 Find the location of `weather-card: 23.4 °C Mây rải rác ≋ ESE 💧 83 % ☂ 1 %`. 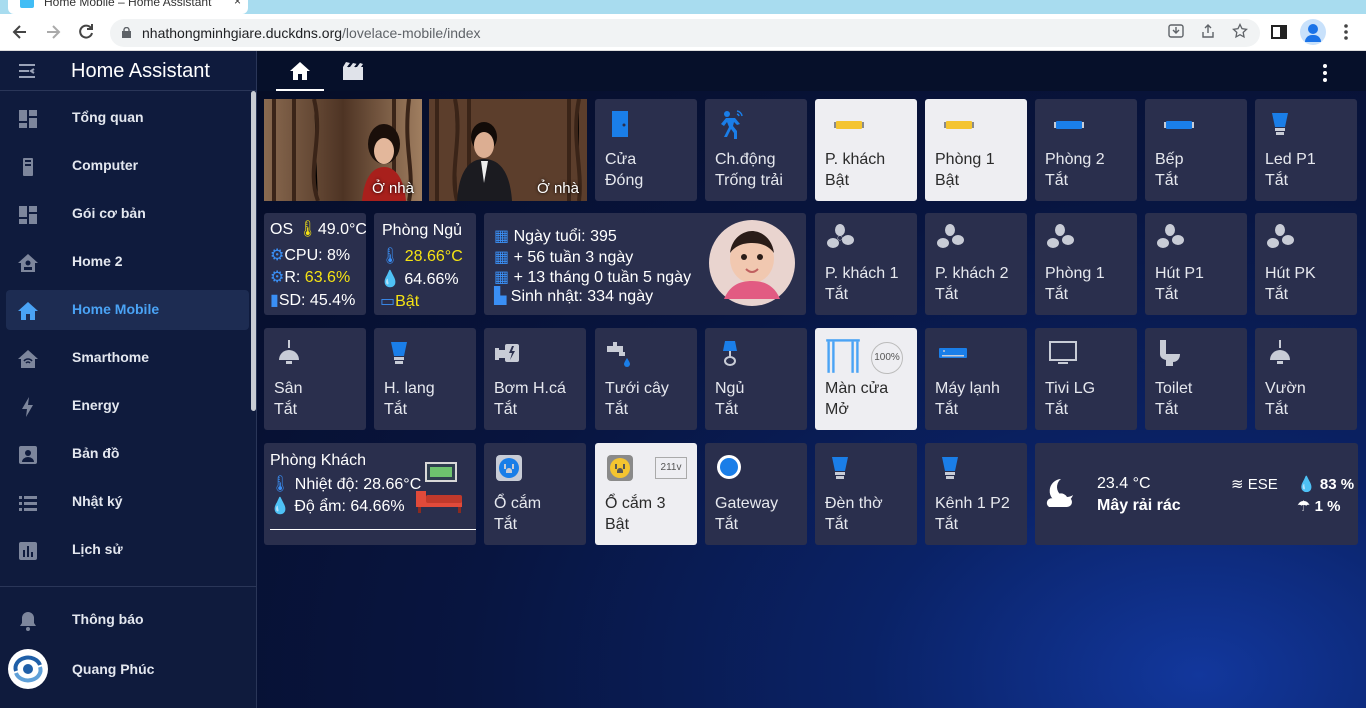

weather-card: 23.4 °C Mây rải rác ≋ ESE 💧 83 % ☂ 1 % is located at coordinates (1196, 494).